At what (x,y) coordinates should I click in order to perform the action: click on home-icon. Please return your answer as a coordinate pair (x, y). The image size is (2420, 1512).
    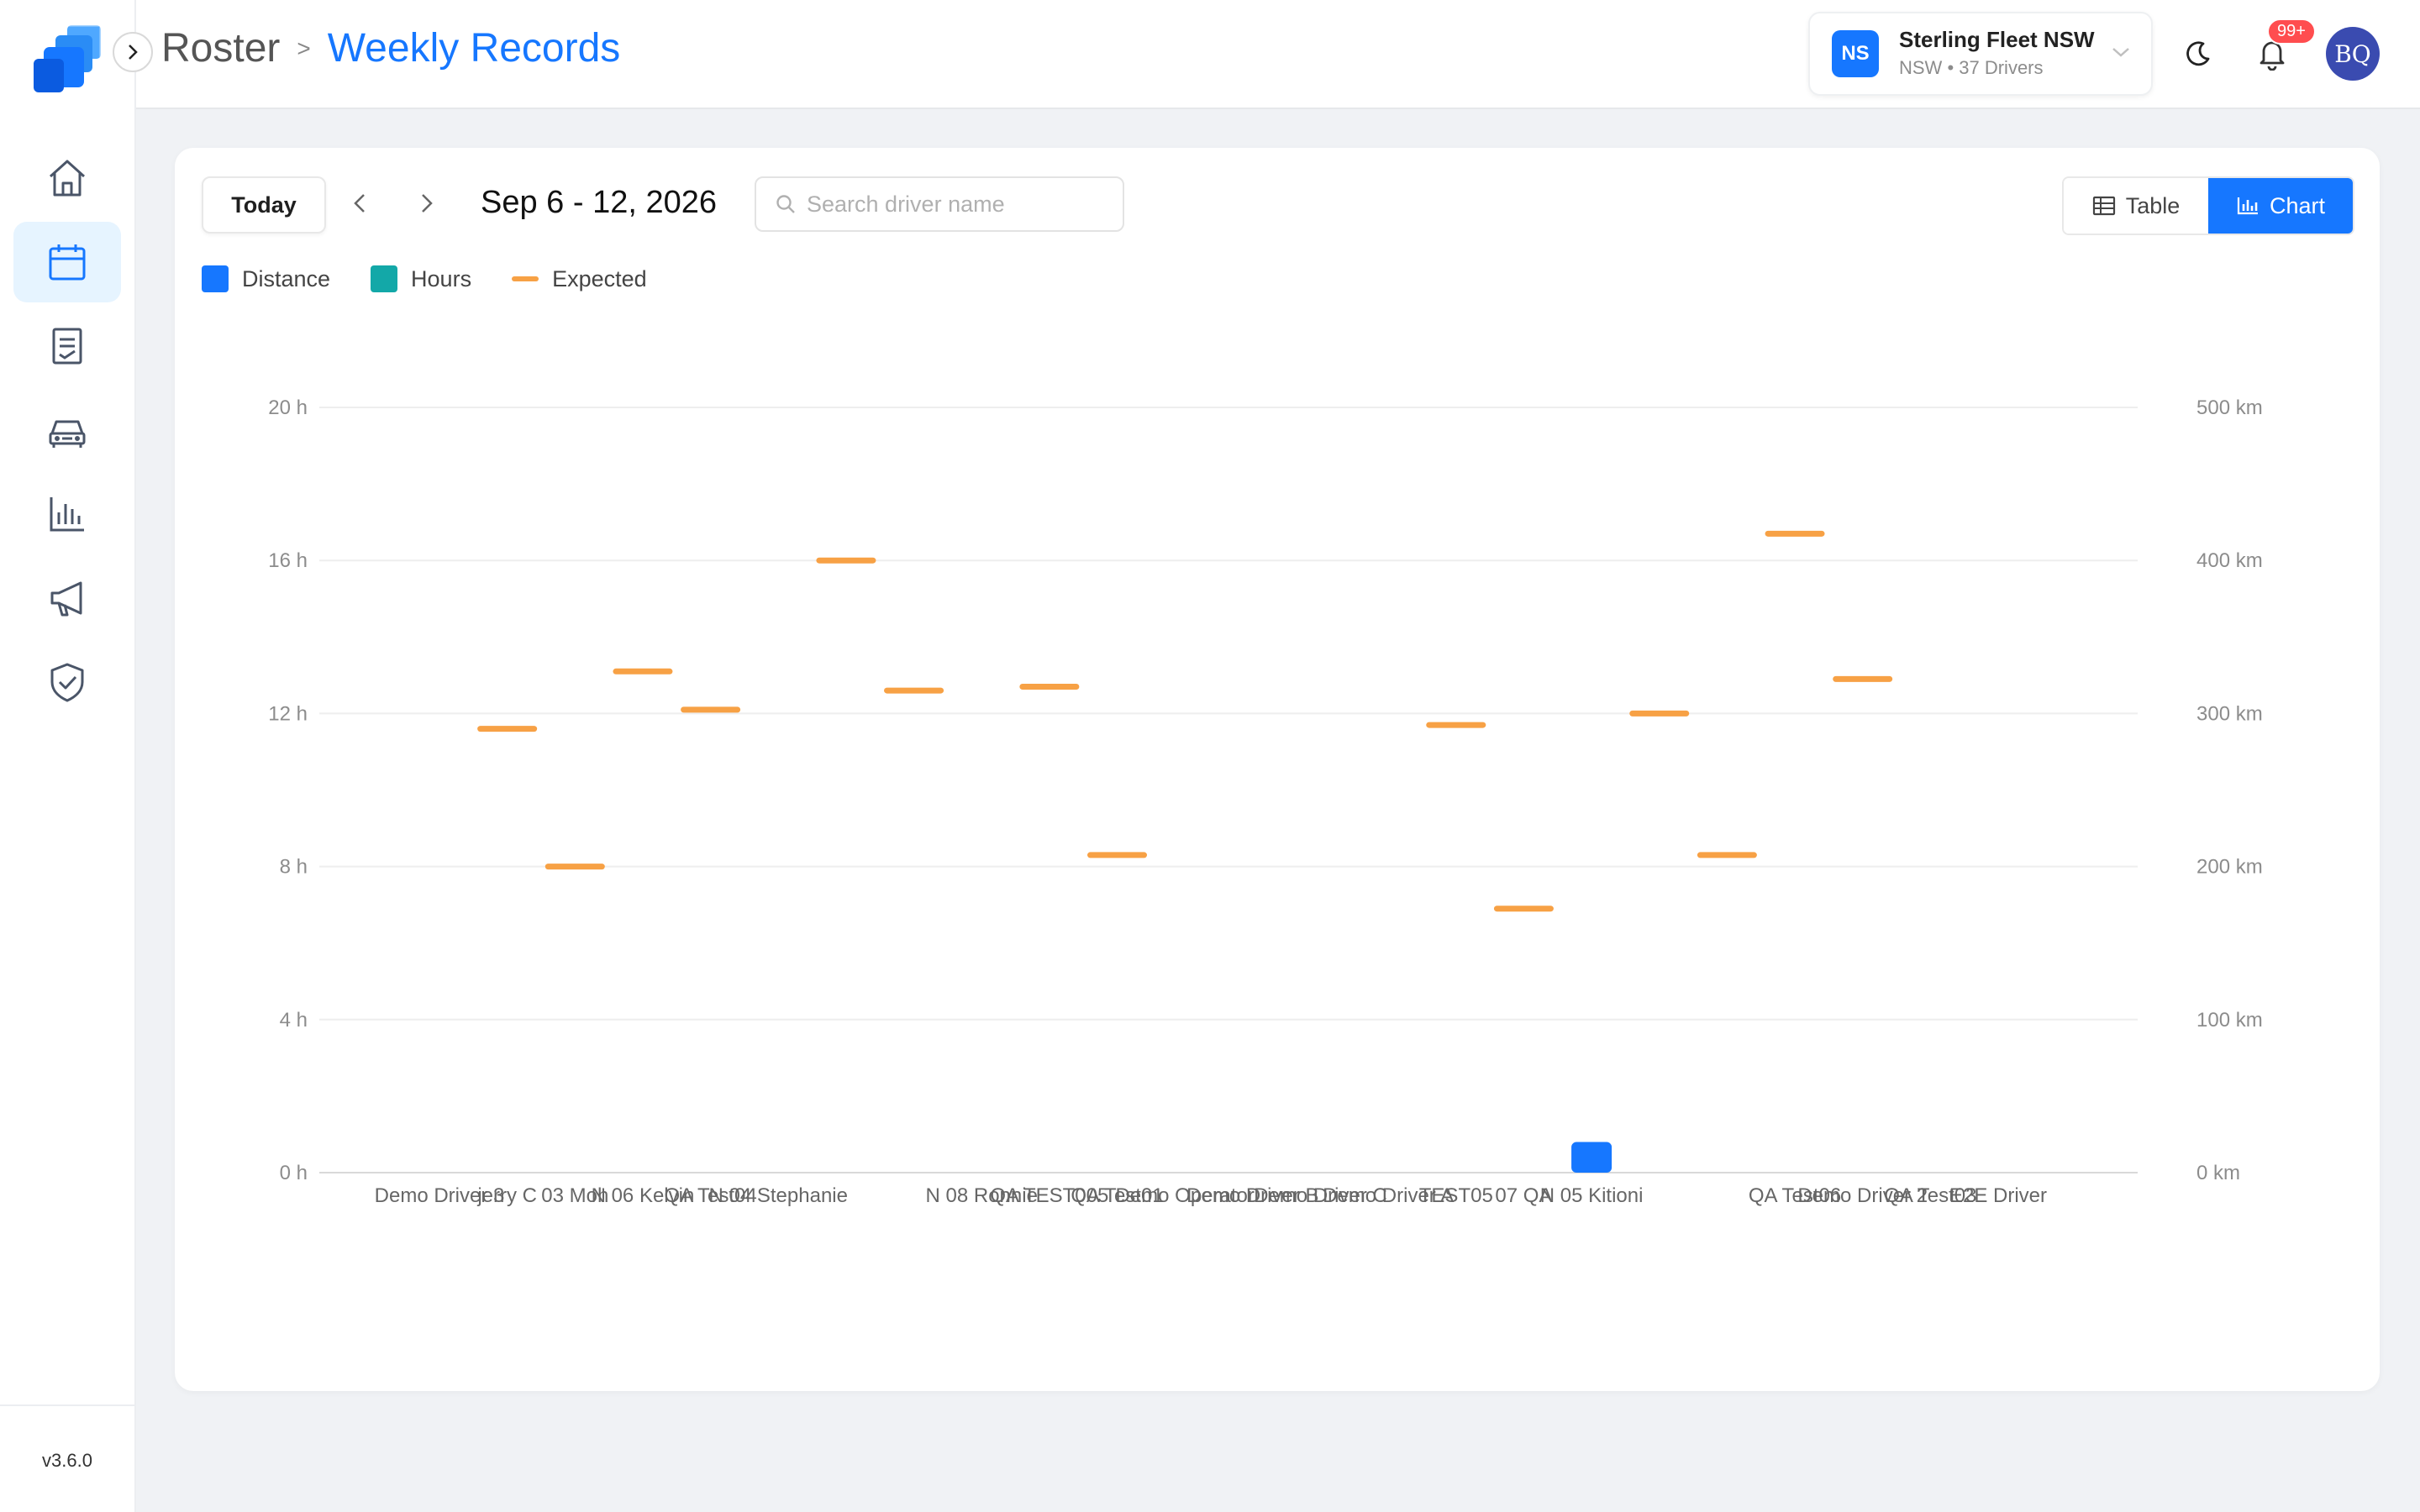
    Looking at the image, I should click on (67, 178).